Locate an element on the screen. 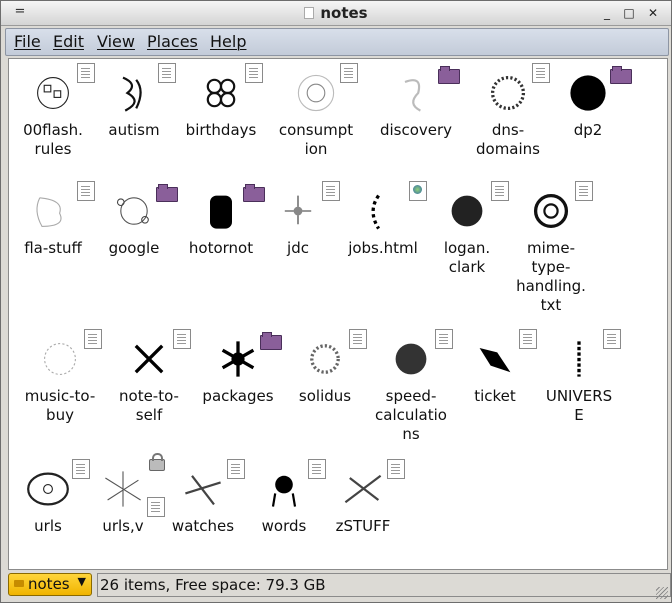 The width and height of the screenshot is (672, 603). maximize-button: □ is located at coordinates (629, 13).